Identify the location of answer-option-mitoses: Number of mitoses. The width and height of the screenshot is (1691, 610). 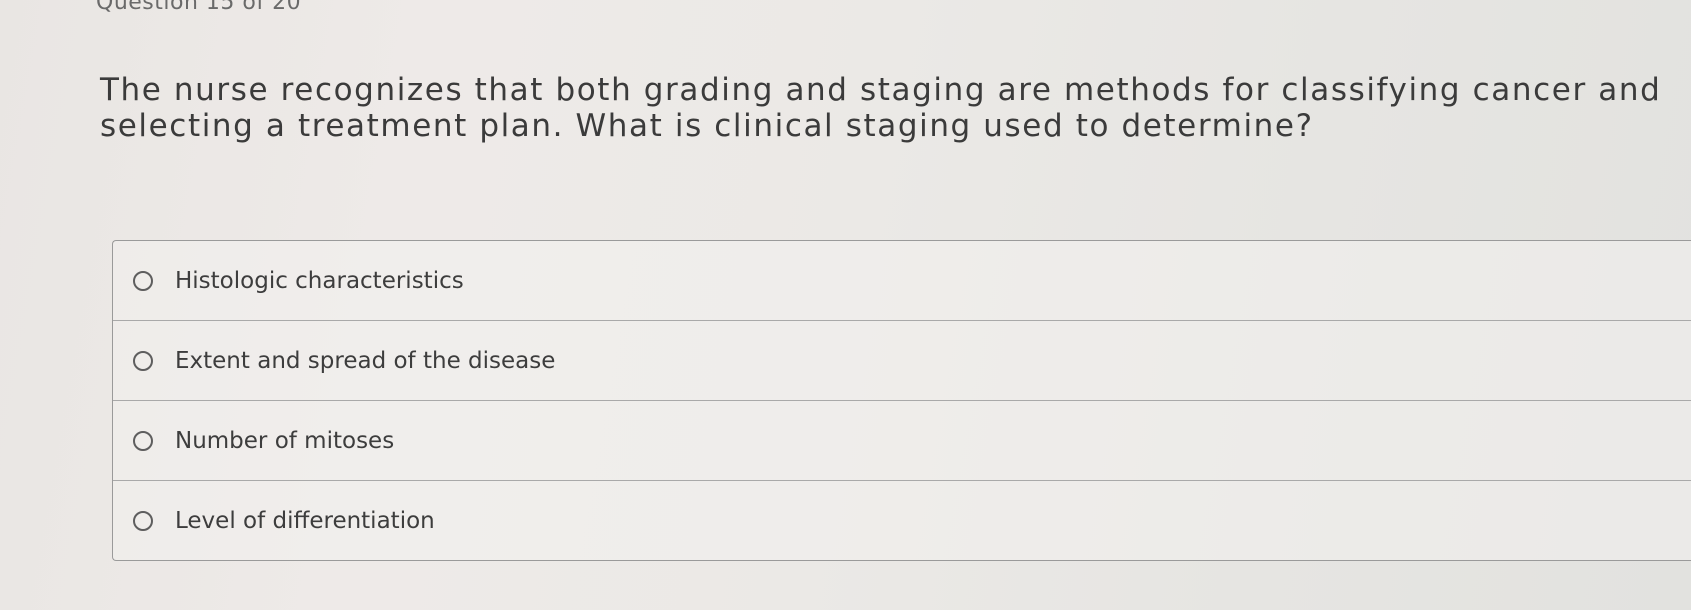
(902, 441).